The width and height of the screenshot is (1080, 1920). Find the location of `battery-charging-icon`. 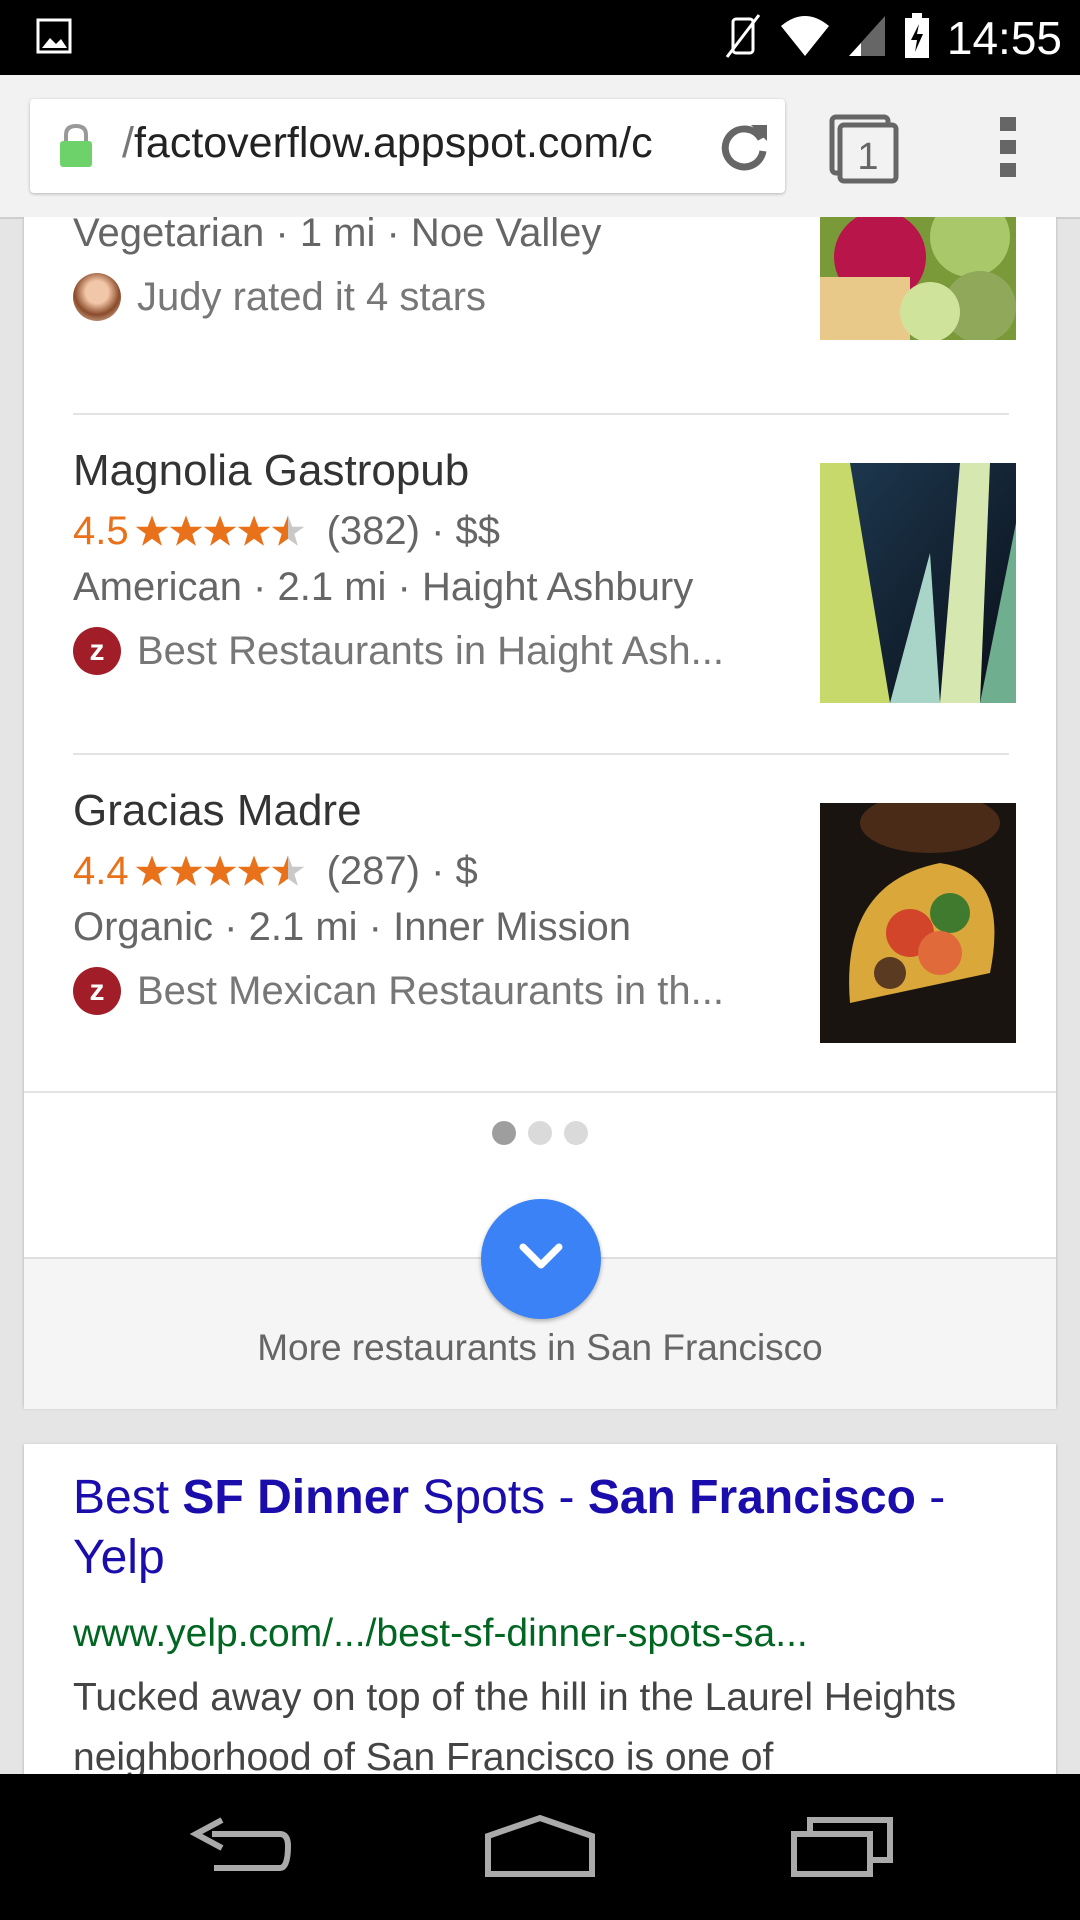

battery-charging-icon is located at coordinates (917, 38).